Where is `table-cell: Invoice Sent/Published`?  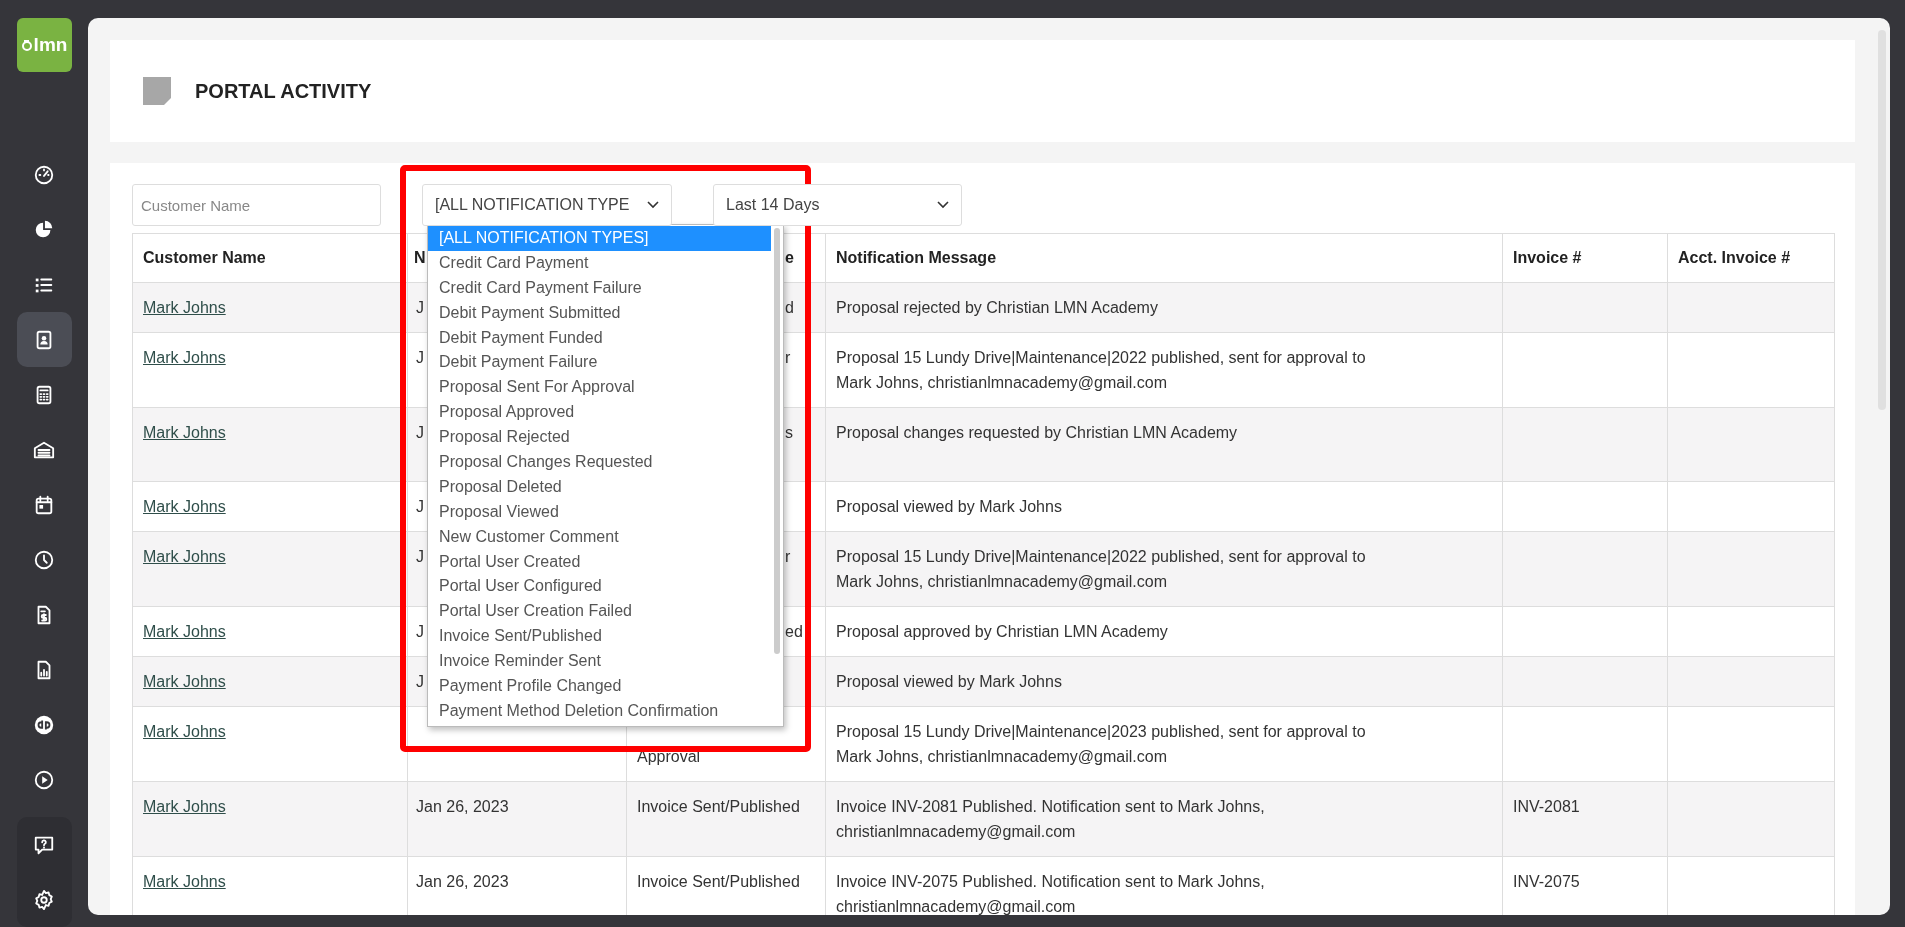 table-cell: Invoice Sent/Published is located at coordinates (726, 819).